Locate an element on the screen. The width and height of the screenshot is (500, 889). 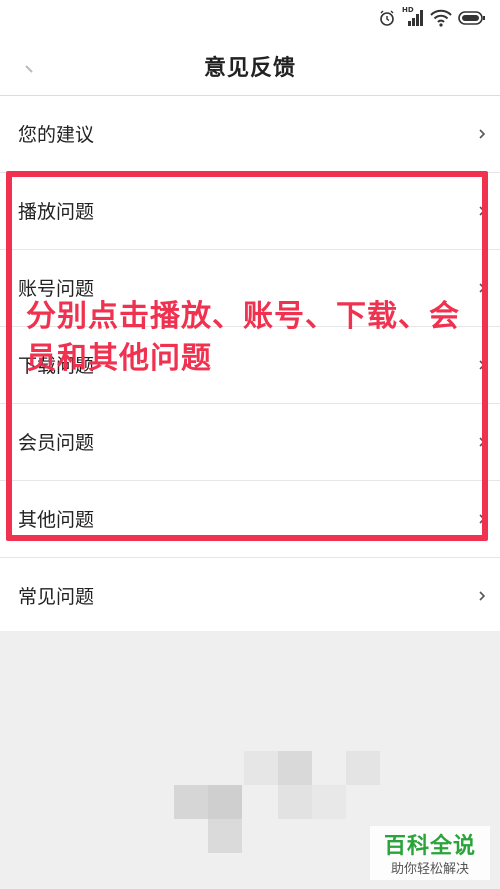
watermark-subtitle: 助你轻松解决 is located at coordinates (429, 869).